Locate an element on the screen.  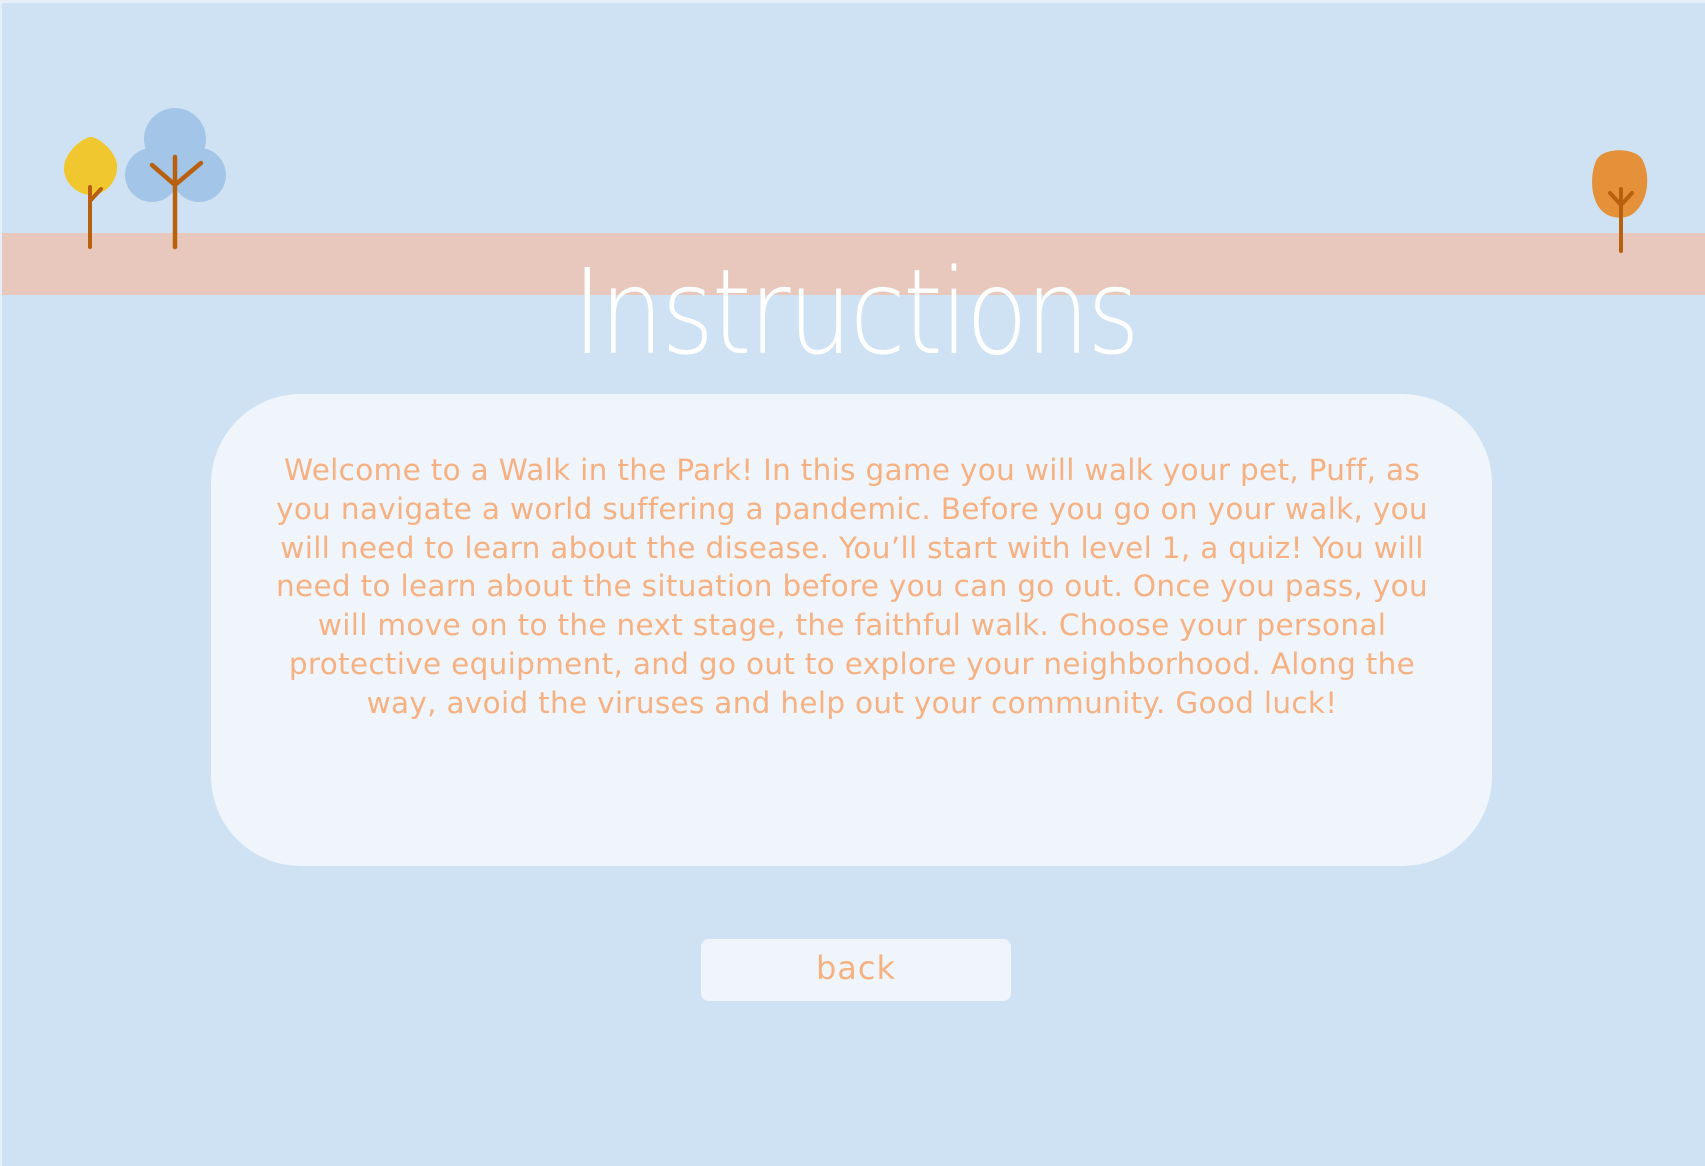
back-button: back is located at coordinates (856, 970).